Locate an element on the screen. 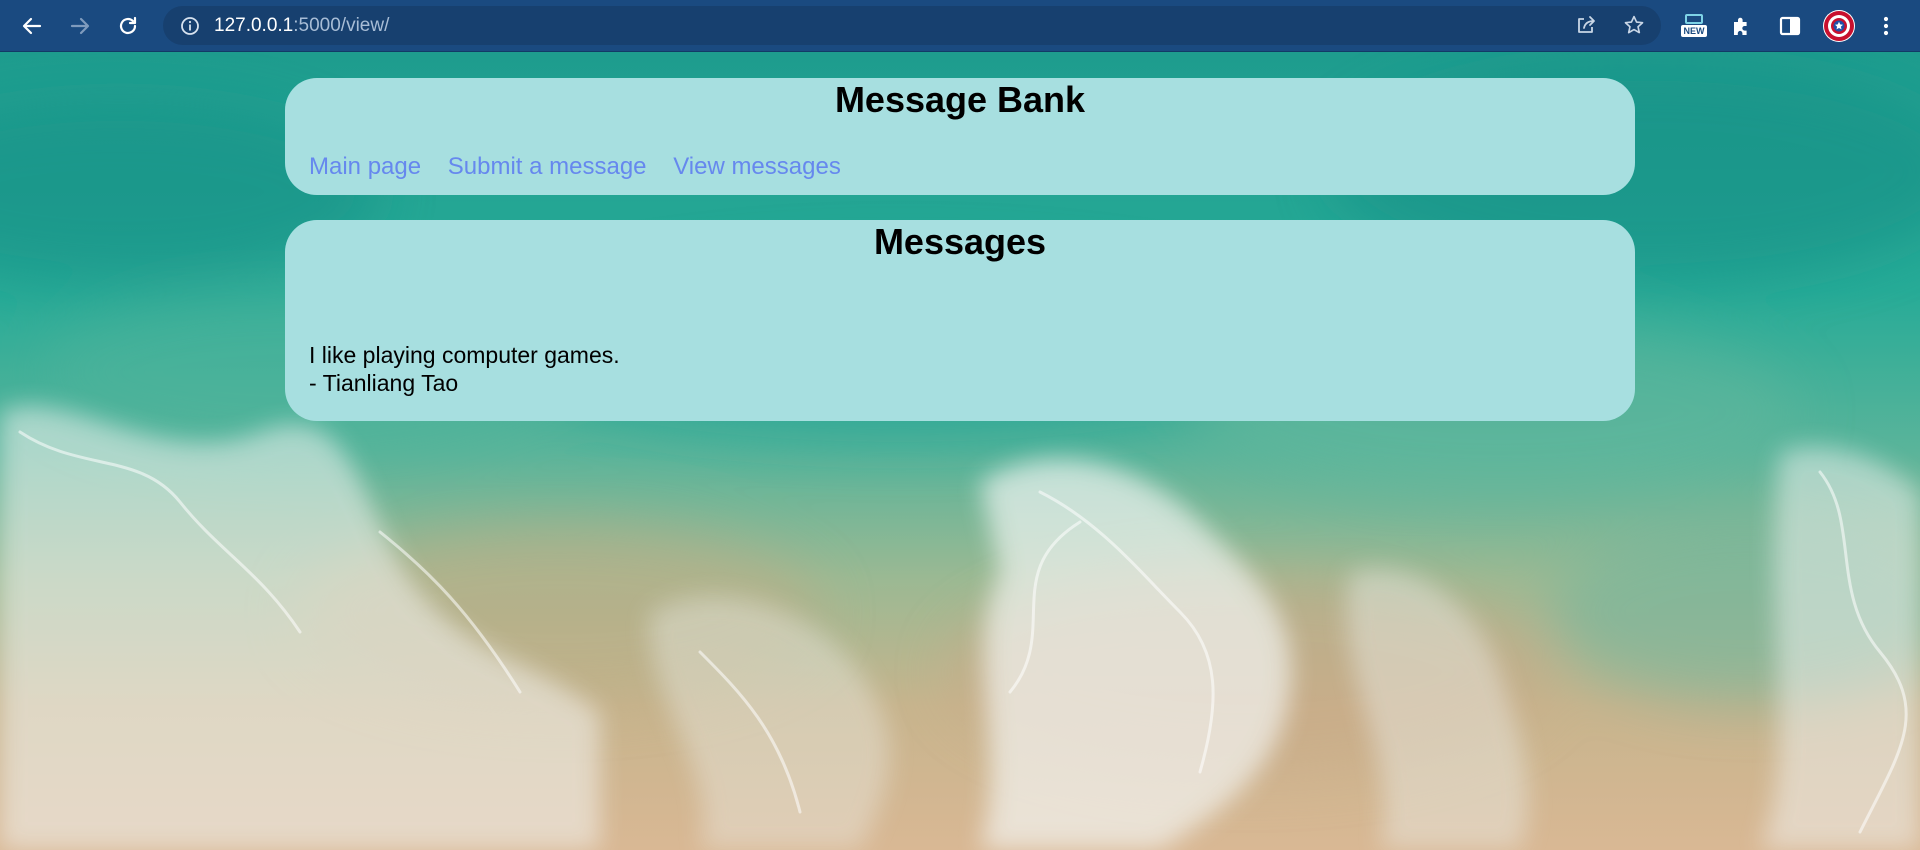  side-panel-button is located at coordinates (1790, 26).